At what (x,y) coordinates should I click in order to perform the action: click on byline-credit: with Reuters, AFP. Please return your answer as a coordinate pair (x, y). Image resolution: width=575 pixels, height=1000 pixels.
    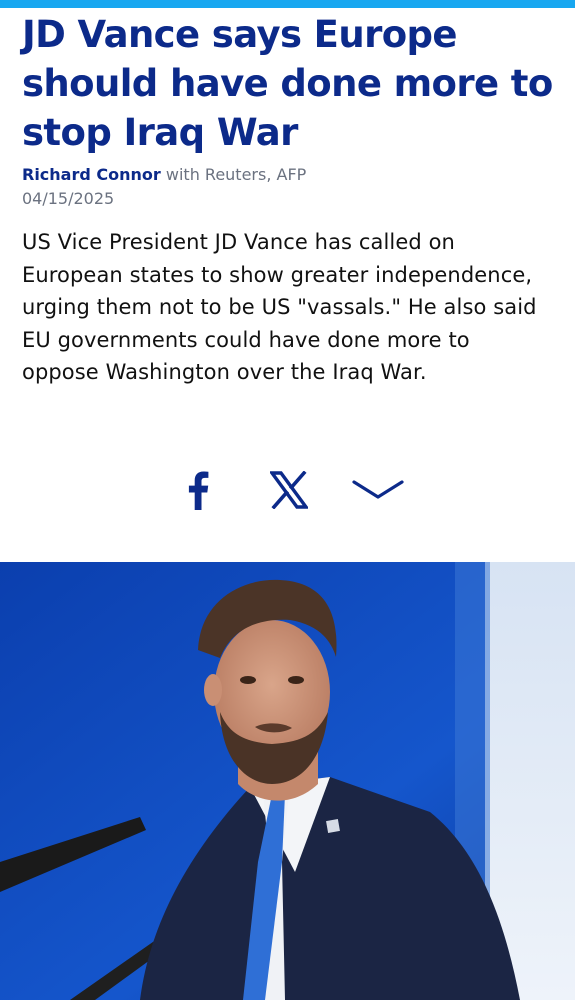
    Looking at the image, I should click on (233, 174).